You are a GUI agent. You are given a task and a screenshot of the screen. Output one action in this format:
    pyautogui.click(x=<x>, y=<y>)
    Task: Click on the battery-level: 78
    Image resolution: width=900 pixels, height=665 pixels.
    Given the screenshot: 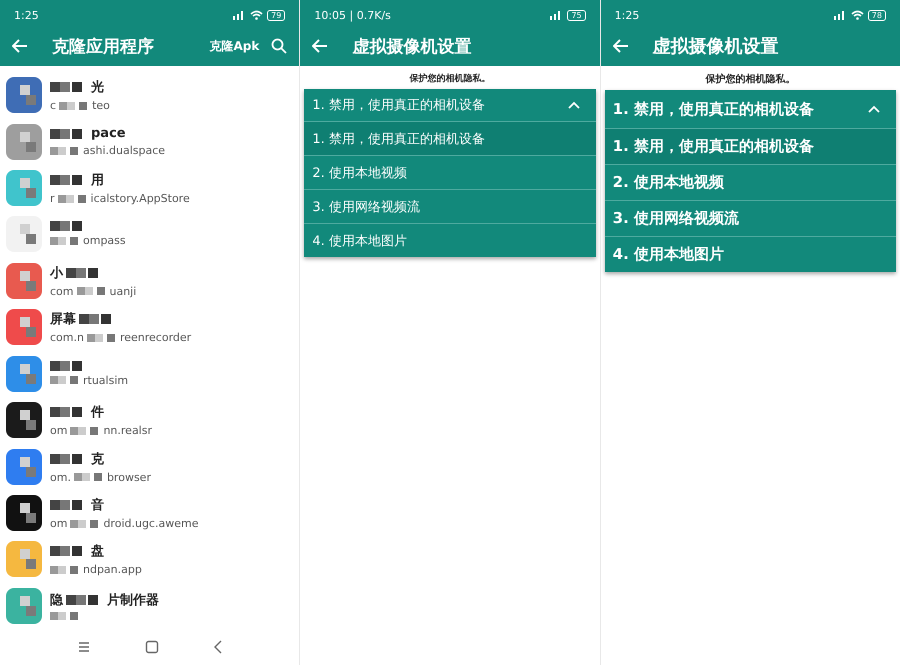 What is the action you would take?
    pyautogui.click(x=877, y=15)
    